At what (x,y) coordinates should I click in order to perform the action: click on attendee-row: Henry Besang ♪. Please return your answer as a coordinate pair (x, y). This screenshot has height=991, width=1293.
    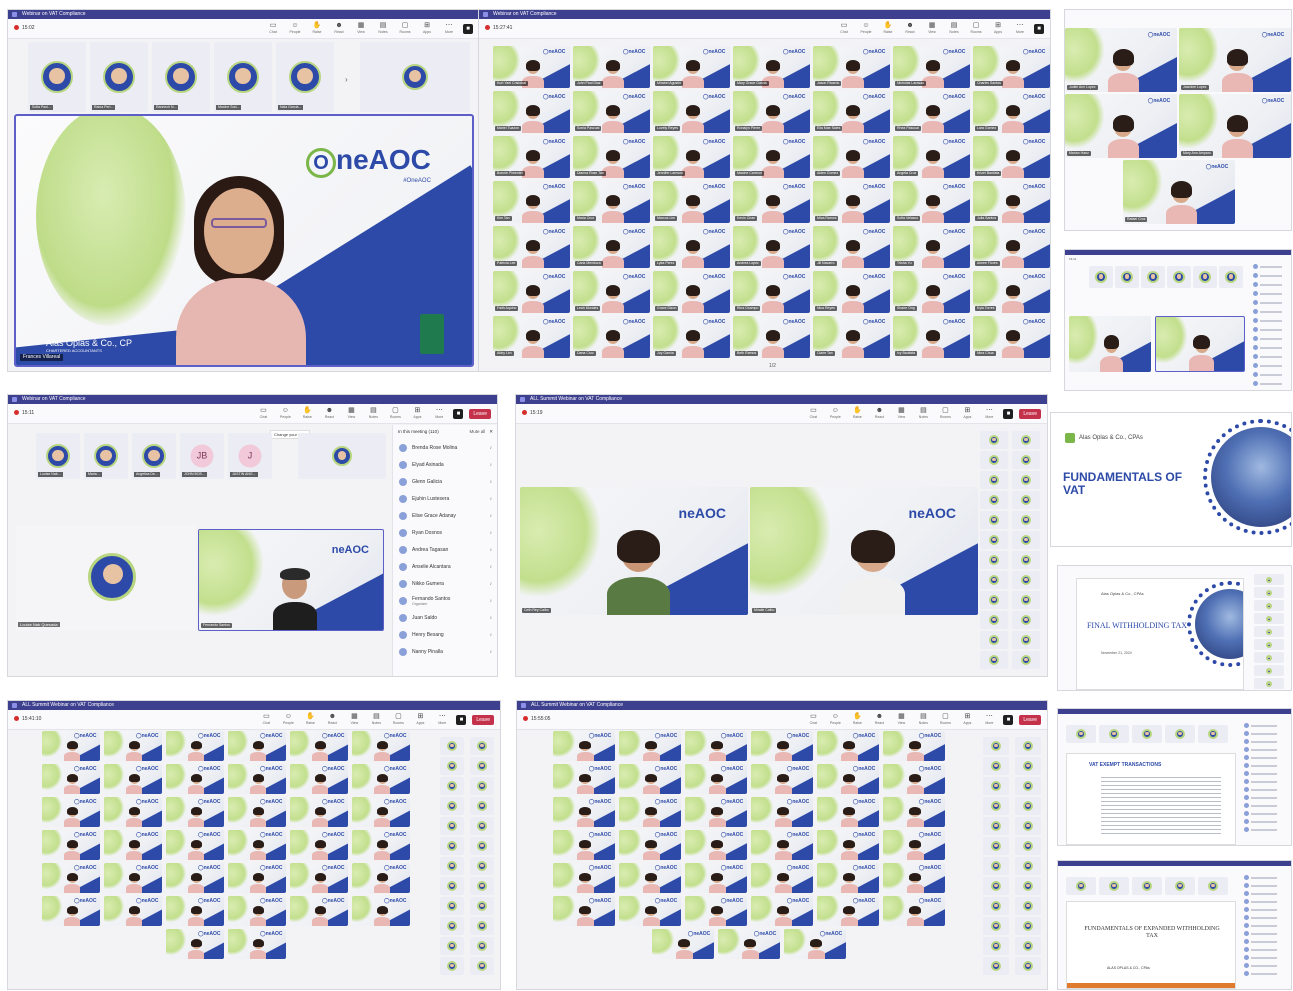
    Looking at the image, I should click on (445, 634).